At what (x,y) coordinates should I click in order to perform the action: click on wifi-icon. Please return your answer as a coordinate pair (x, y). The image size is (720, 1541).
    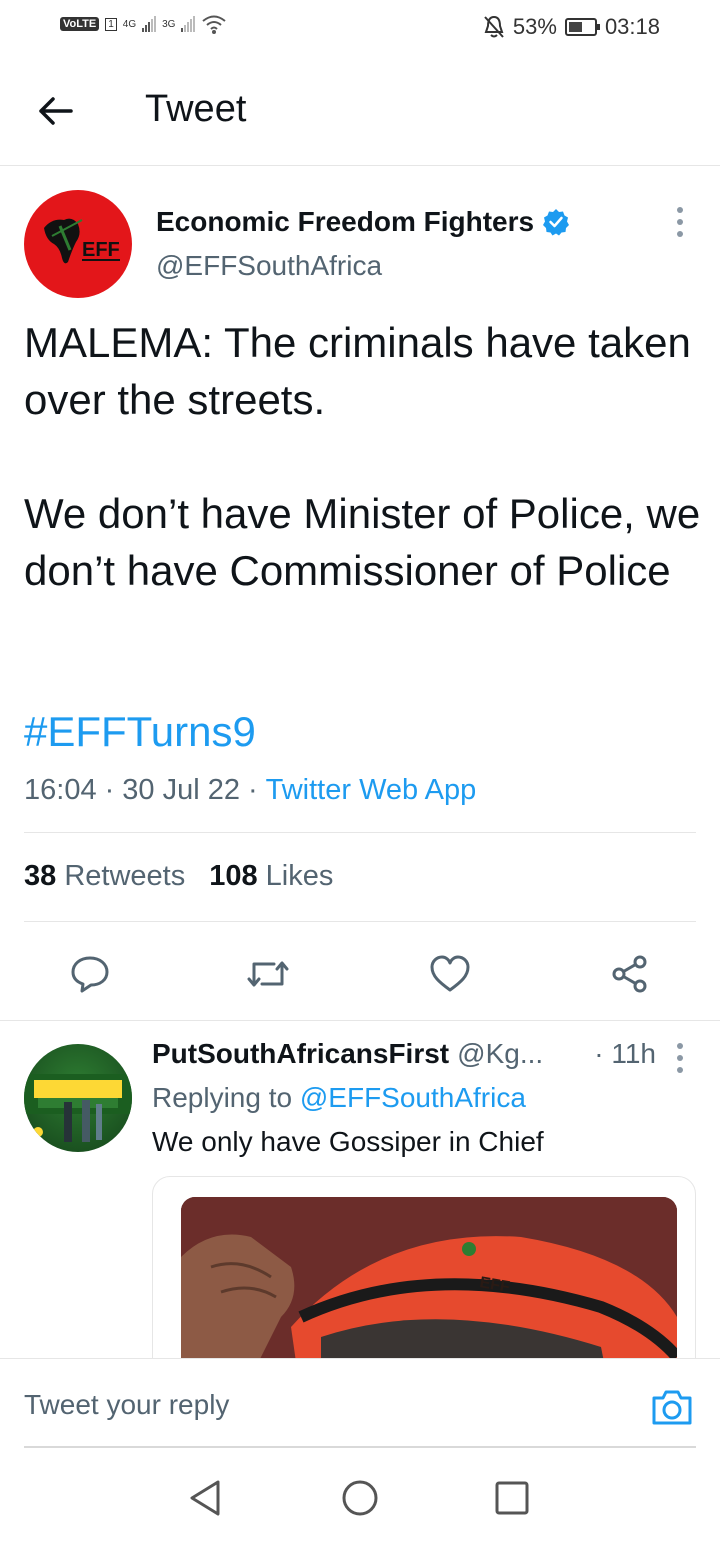
    Looking at the image, I should click on (214, 24).